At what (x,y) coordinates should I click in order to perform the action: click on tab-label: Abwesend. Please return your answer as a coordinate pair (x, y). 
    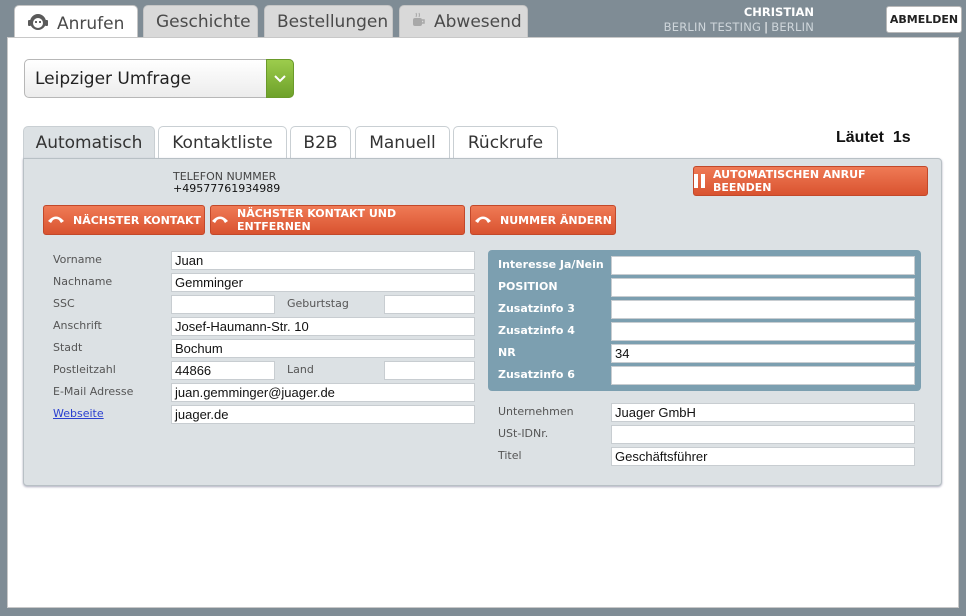
    Looking at the image, I should click on (478, 22).